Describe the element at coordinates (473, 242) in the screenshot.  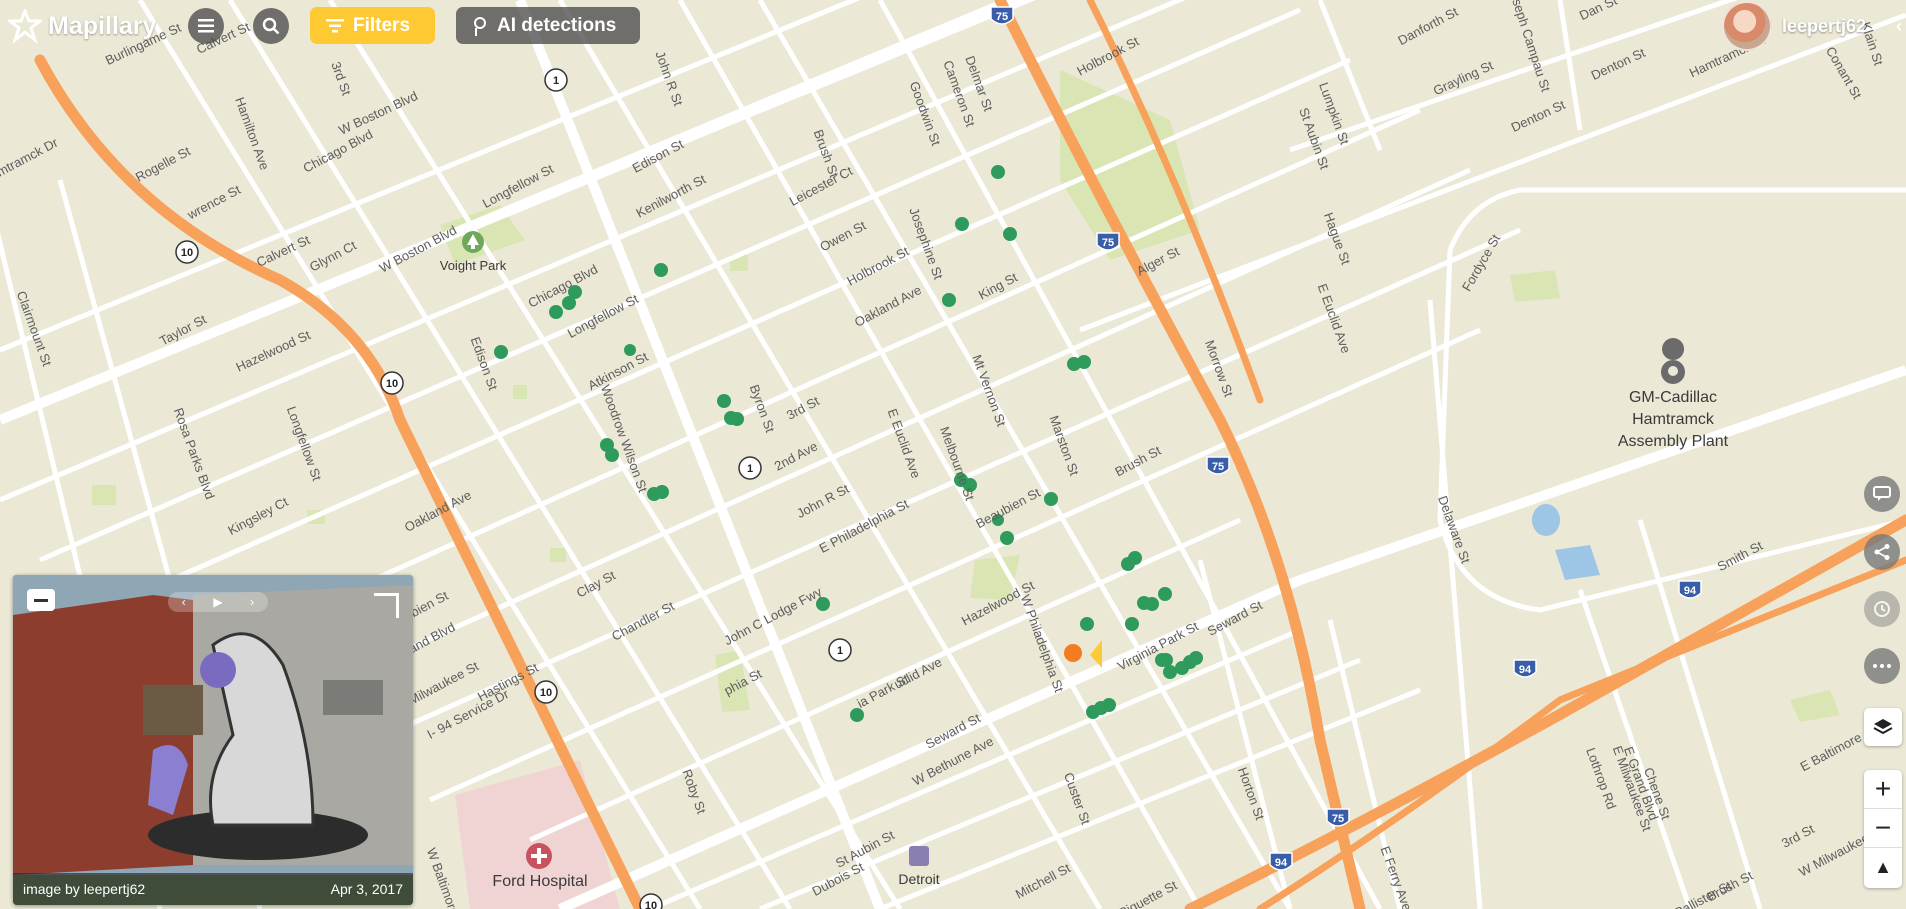
I see `park-icon` at that location.